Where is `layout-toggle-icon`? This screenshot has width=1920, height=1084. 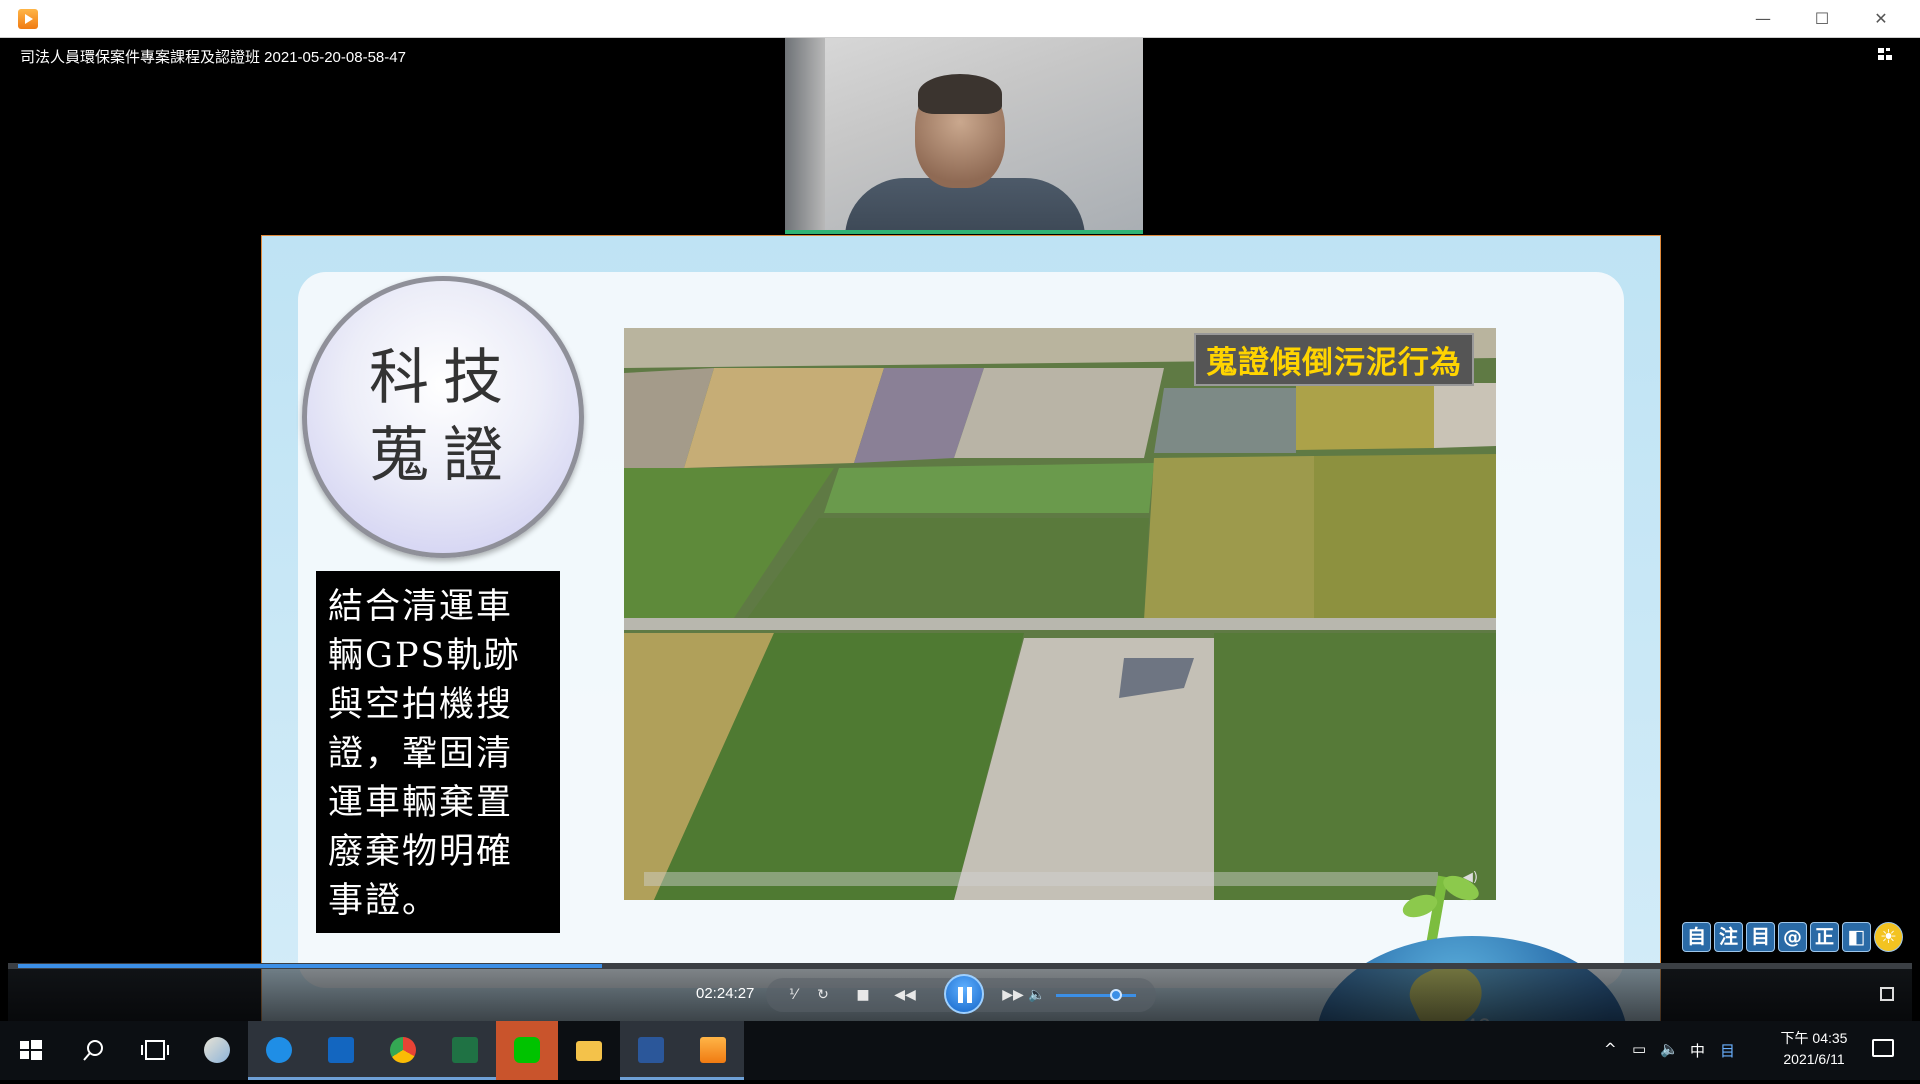
layout-toggle-icon is located at coordinates (1886, 55).